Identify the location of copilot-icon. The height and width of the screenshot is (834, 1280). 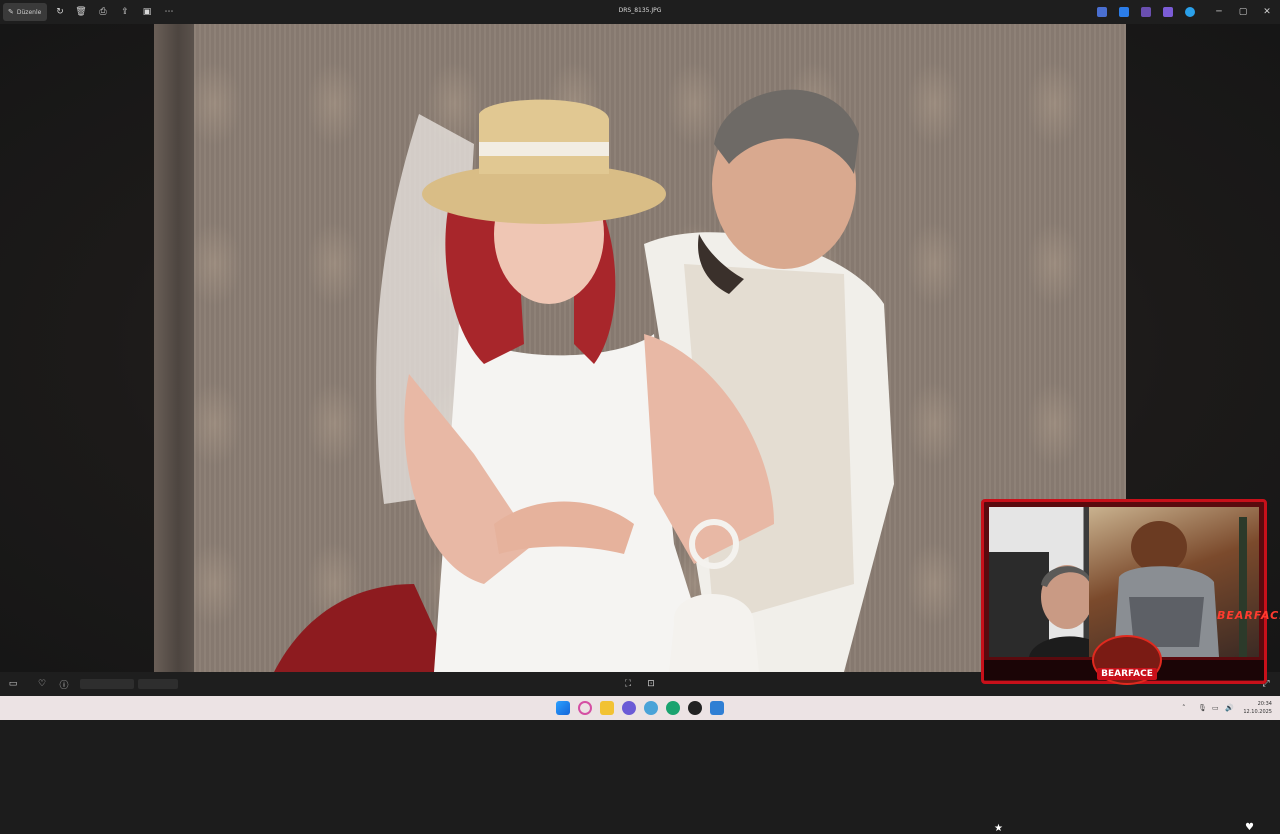
(585, 708).